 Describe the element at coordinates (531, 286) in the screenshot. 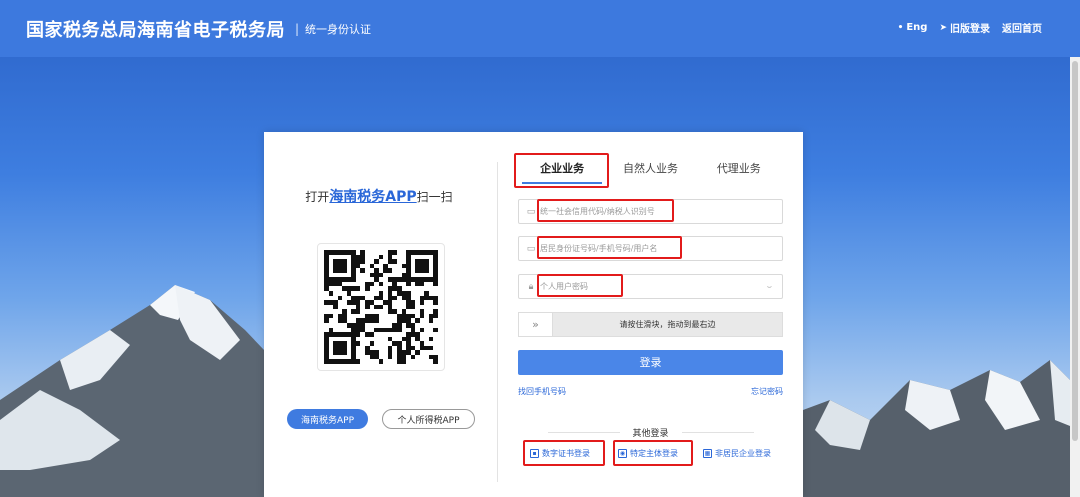

I see `lock-icon: 🔒︎` at that location.